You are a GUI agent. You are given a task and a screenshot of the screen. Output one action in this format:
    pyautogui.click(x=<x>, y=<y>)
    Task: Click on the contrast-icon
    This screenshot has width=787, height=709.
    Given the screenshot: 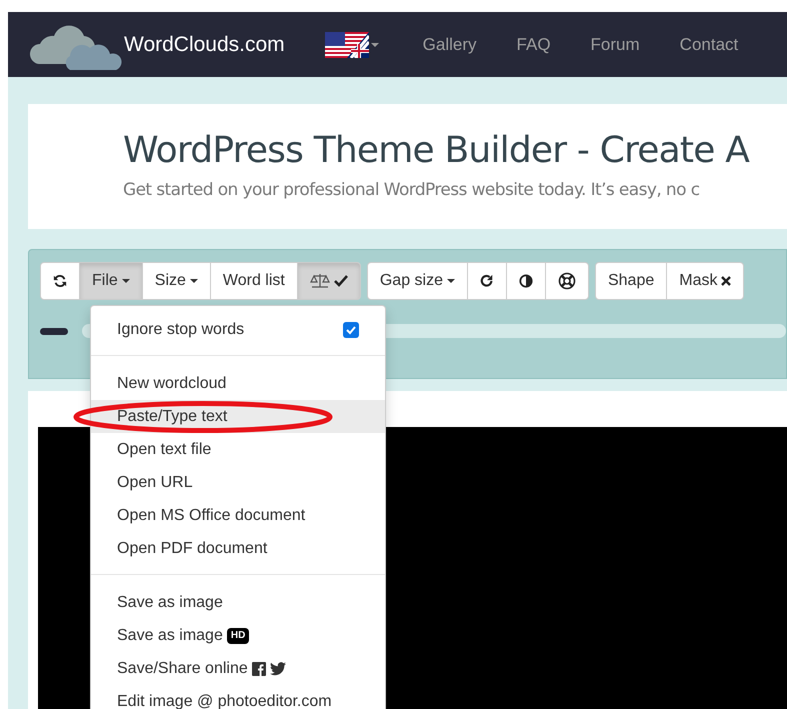 What is the action you would take?
    pyautogui.click(x=525, y=281)
    